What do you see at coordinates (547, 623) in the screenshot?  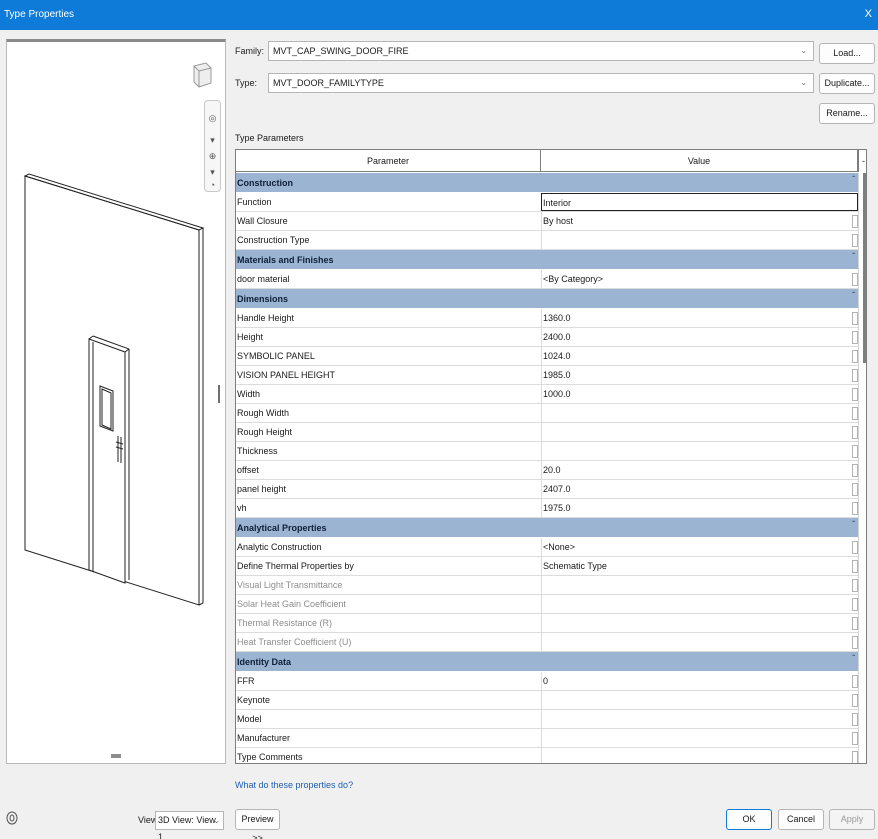 I see `parameter-row: Thermal Resistance (R)` at bounding box center [547, 623].